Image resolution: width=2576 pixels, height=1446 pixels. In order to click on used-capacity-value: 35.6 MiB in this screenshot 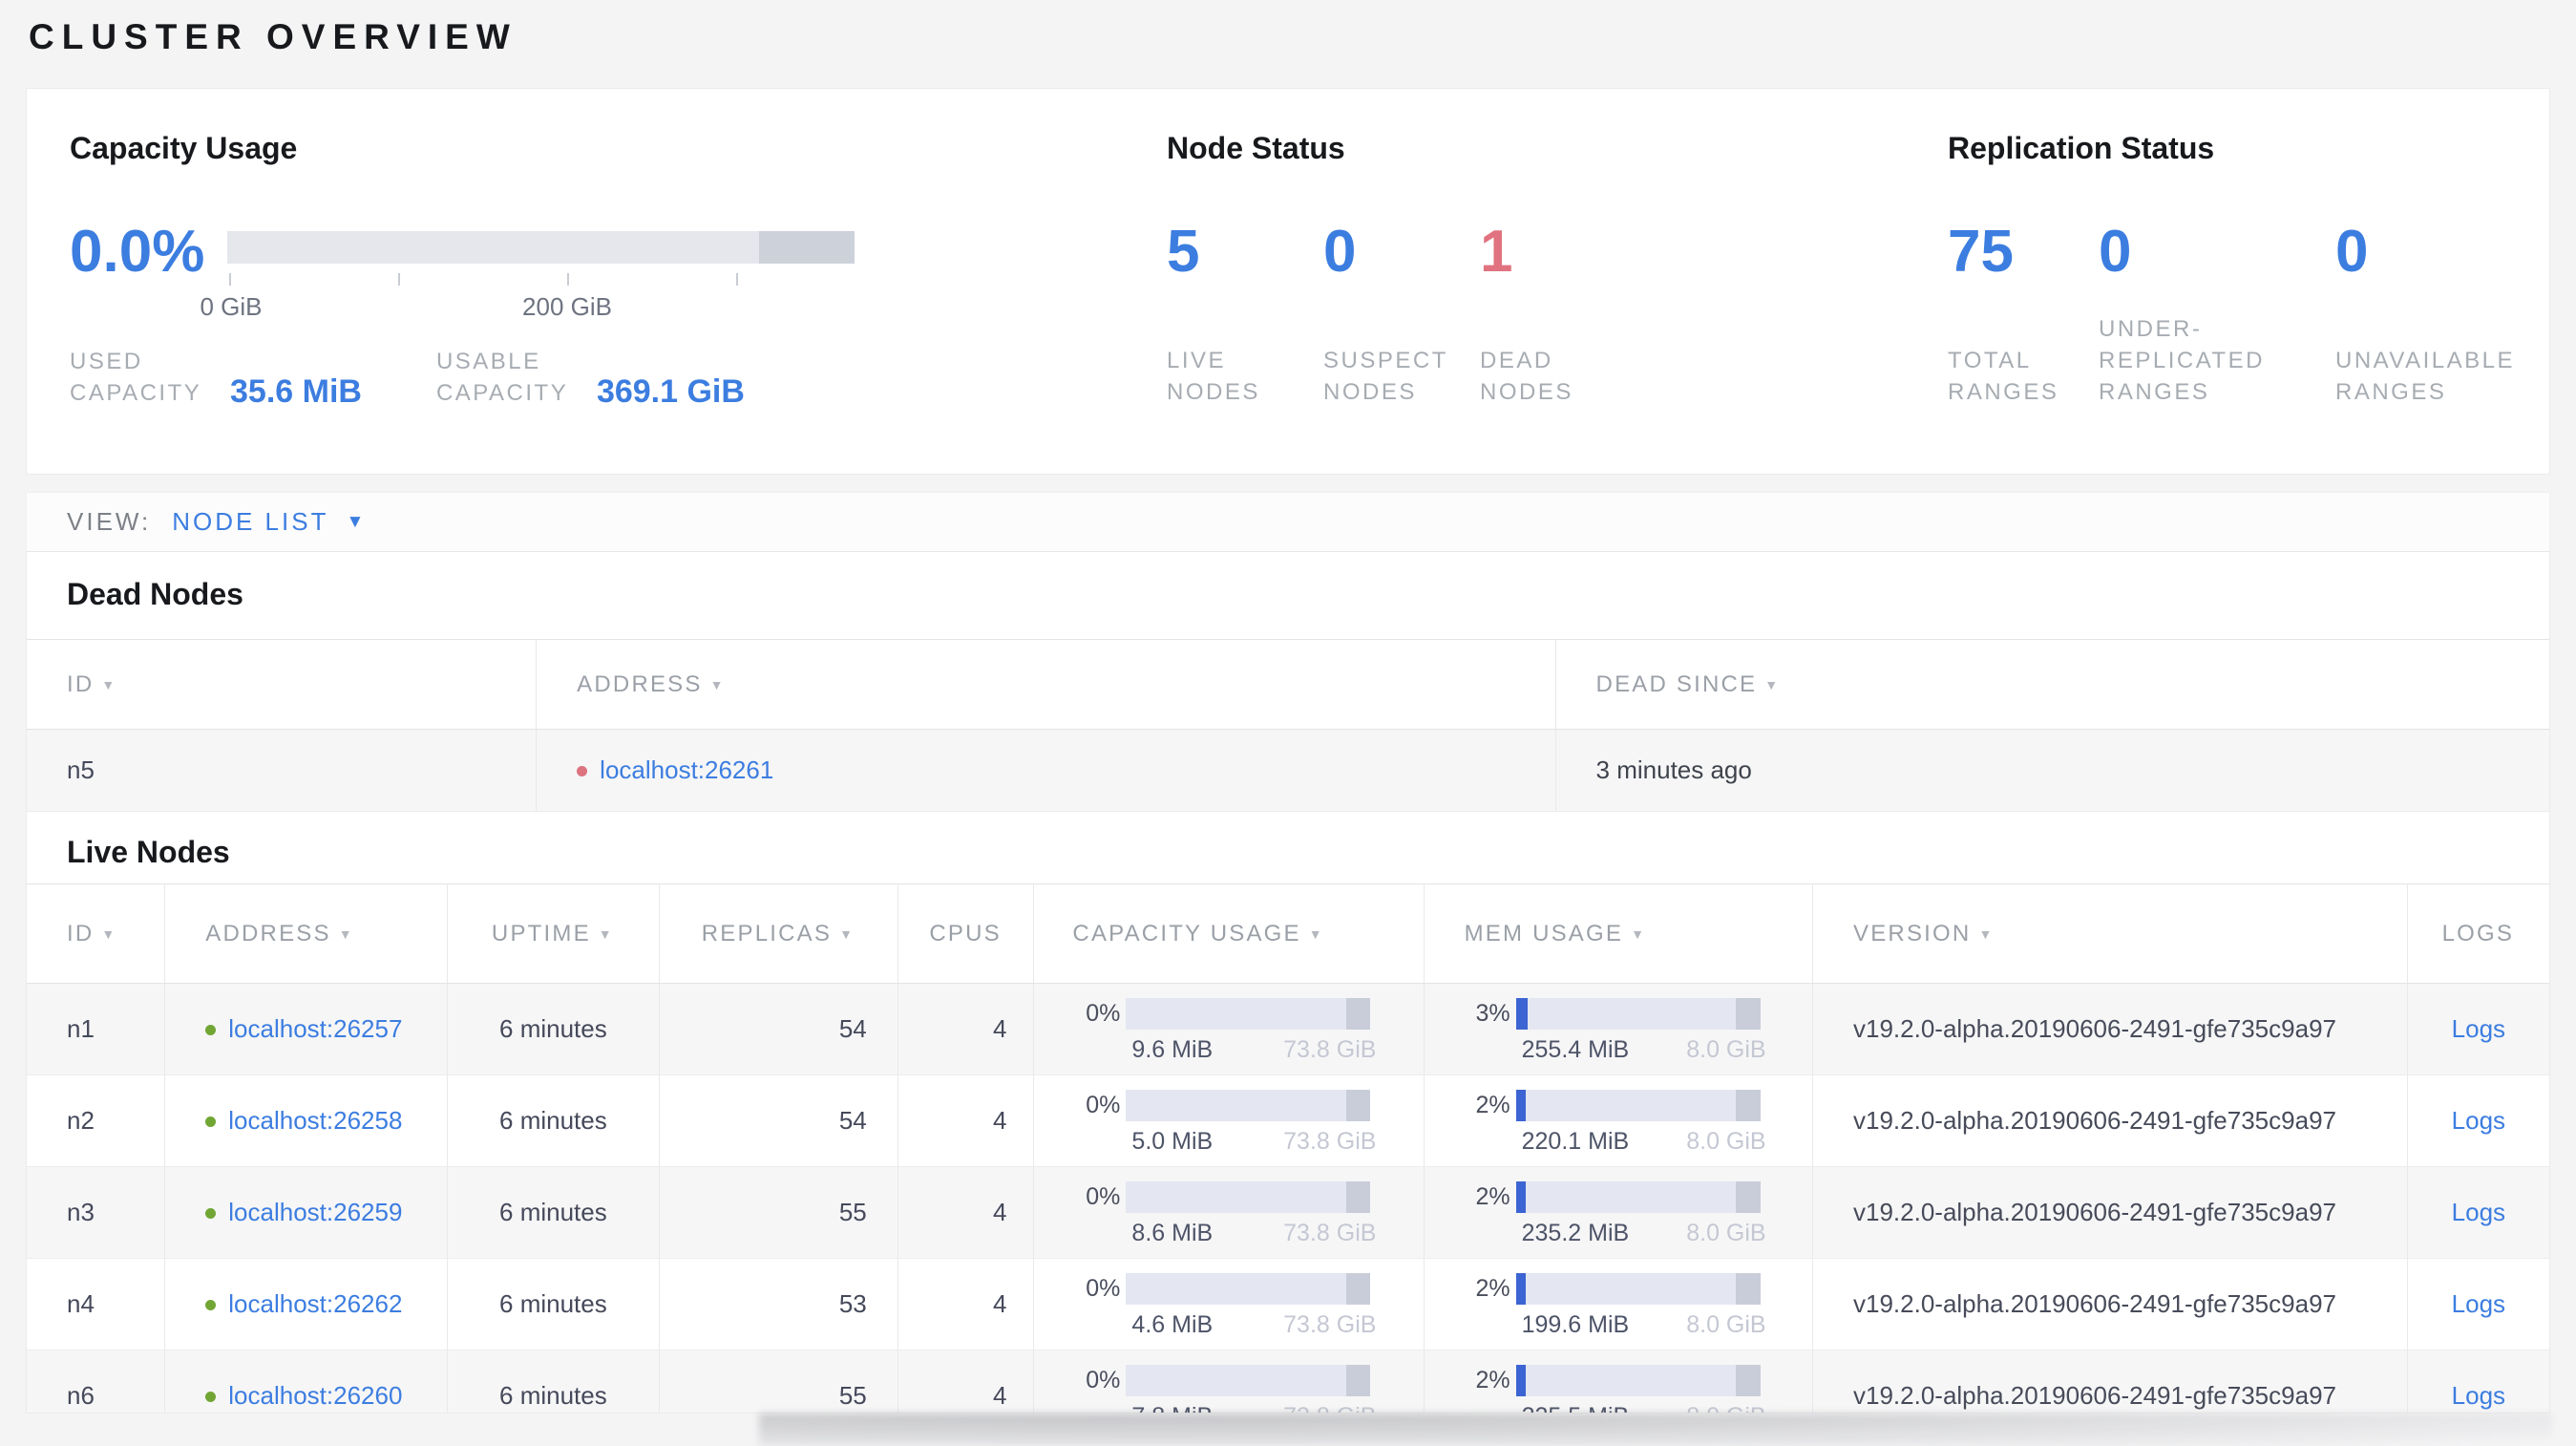, I will do `click(296, 391)`.